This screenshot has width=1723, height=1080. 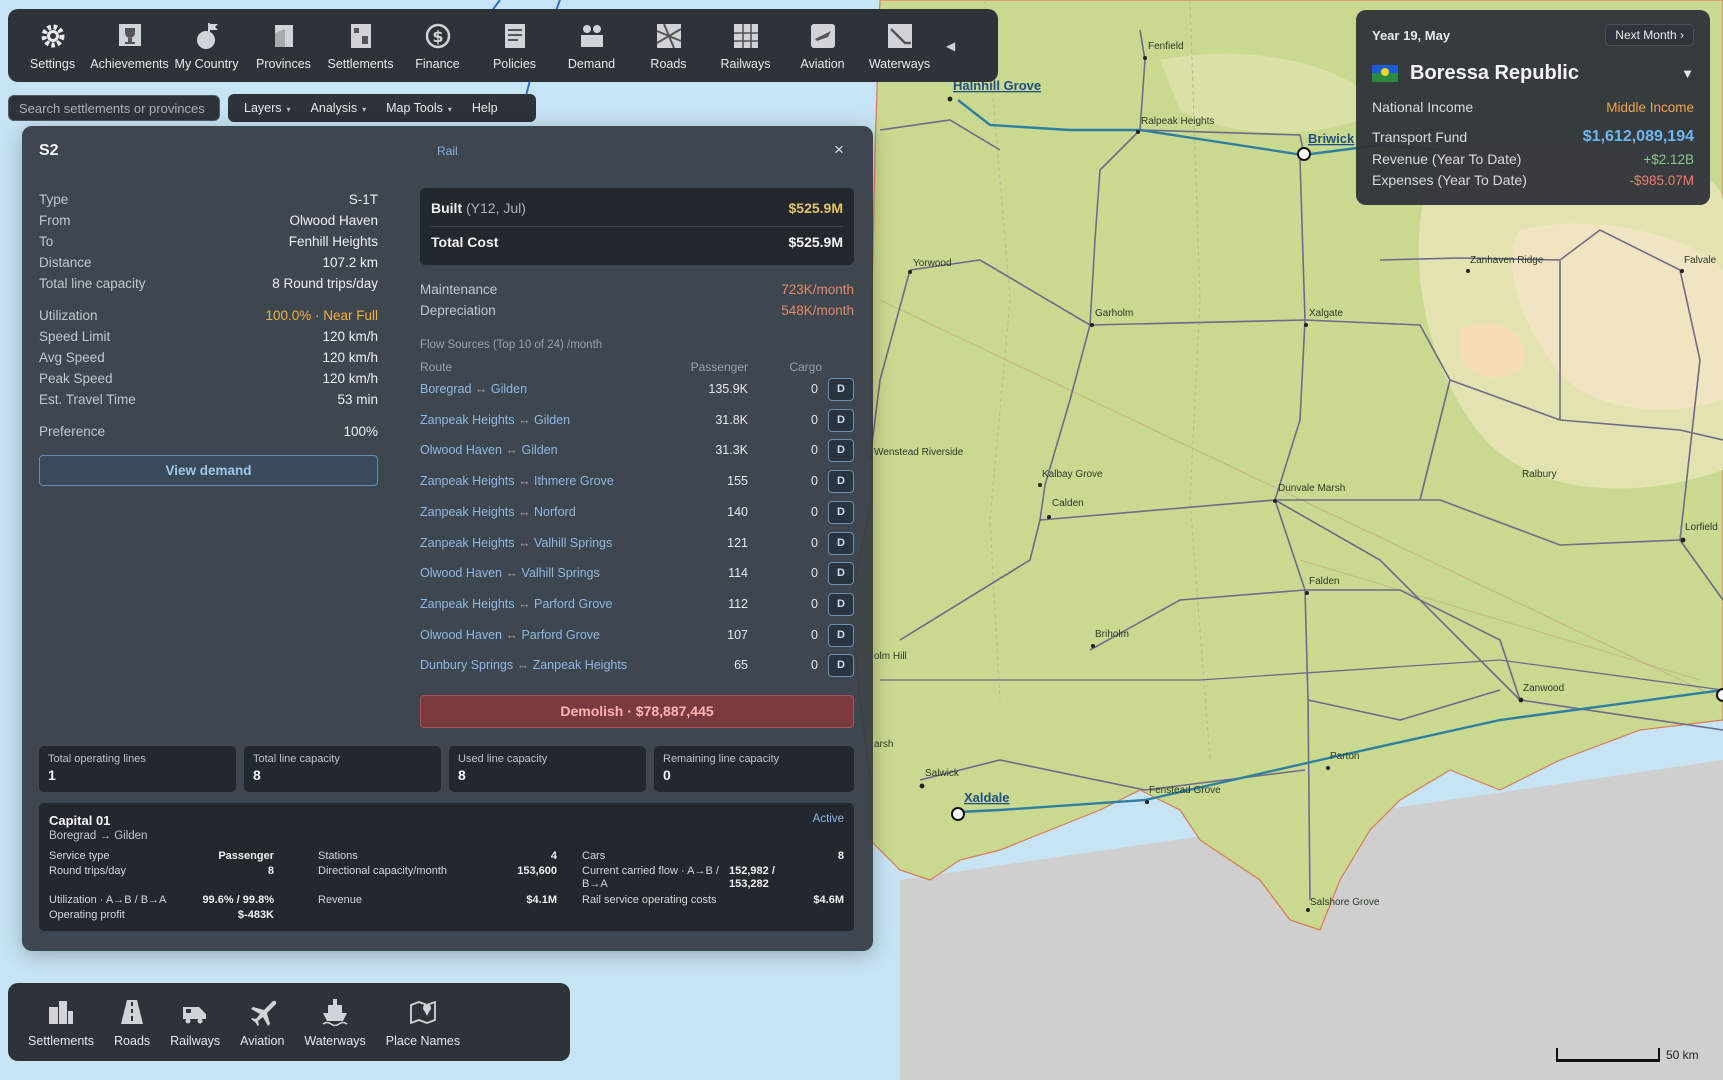 I want to click on toolbar-aviation: Aviation, so click(x=822, y=45).